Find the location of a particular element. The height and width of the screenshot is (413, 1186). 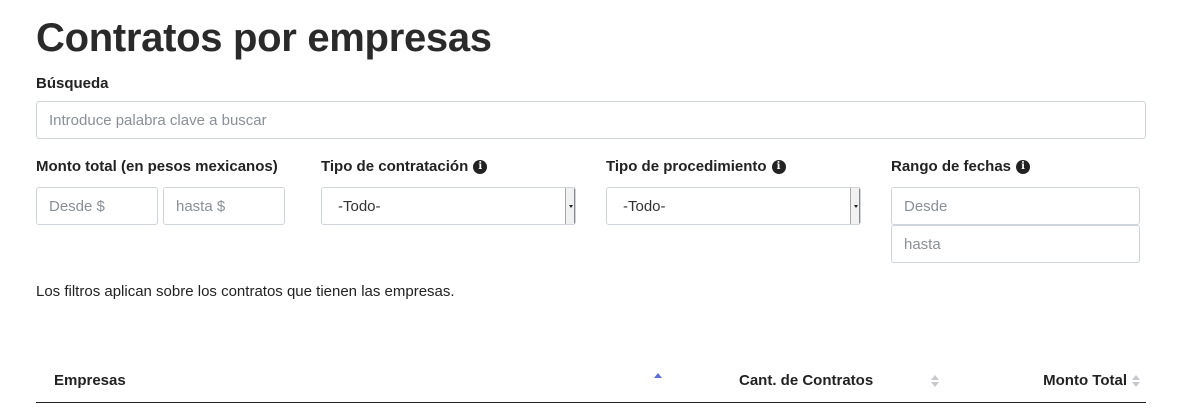

column-header-cant-contratos: Cant. de Contratos is located at coordinates (806, 380).